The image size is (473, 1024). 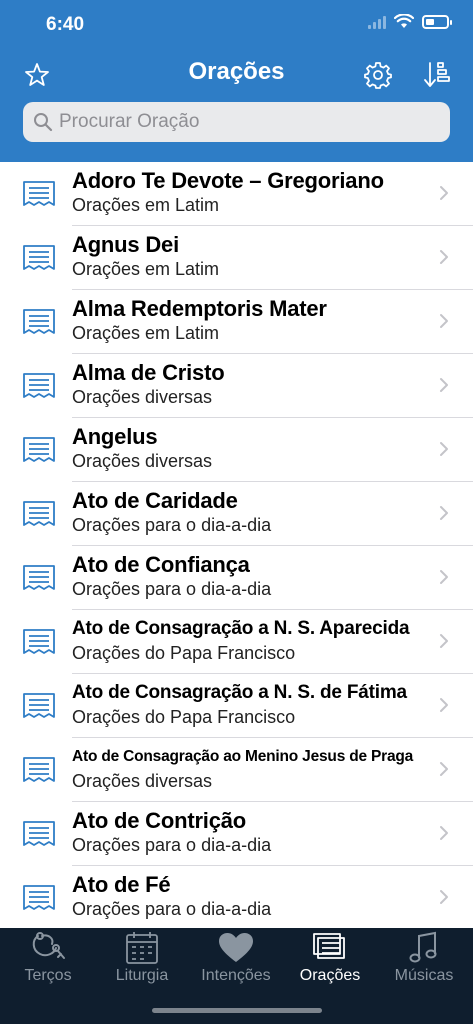 I want to click on prayer-title: Alma Redemptoris Mater, so click(x=199, y=308).